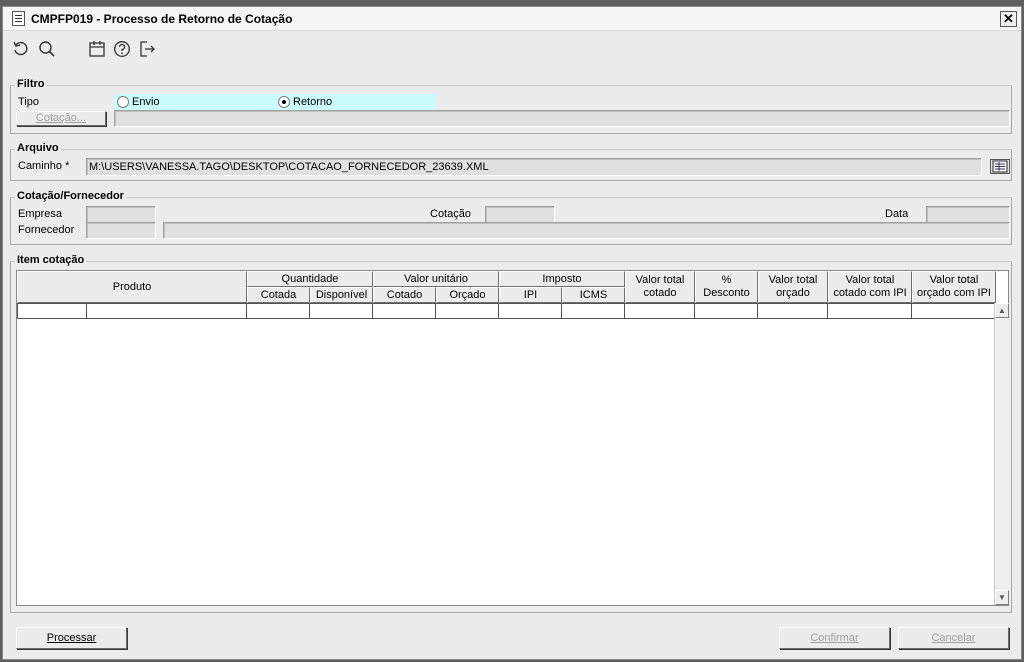 The height and width of the screenshot is (662, 1024). I want to click on document-icon, so click(18, 18).